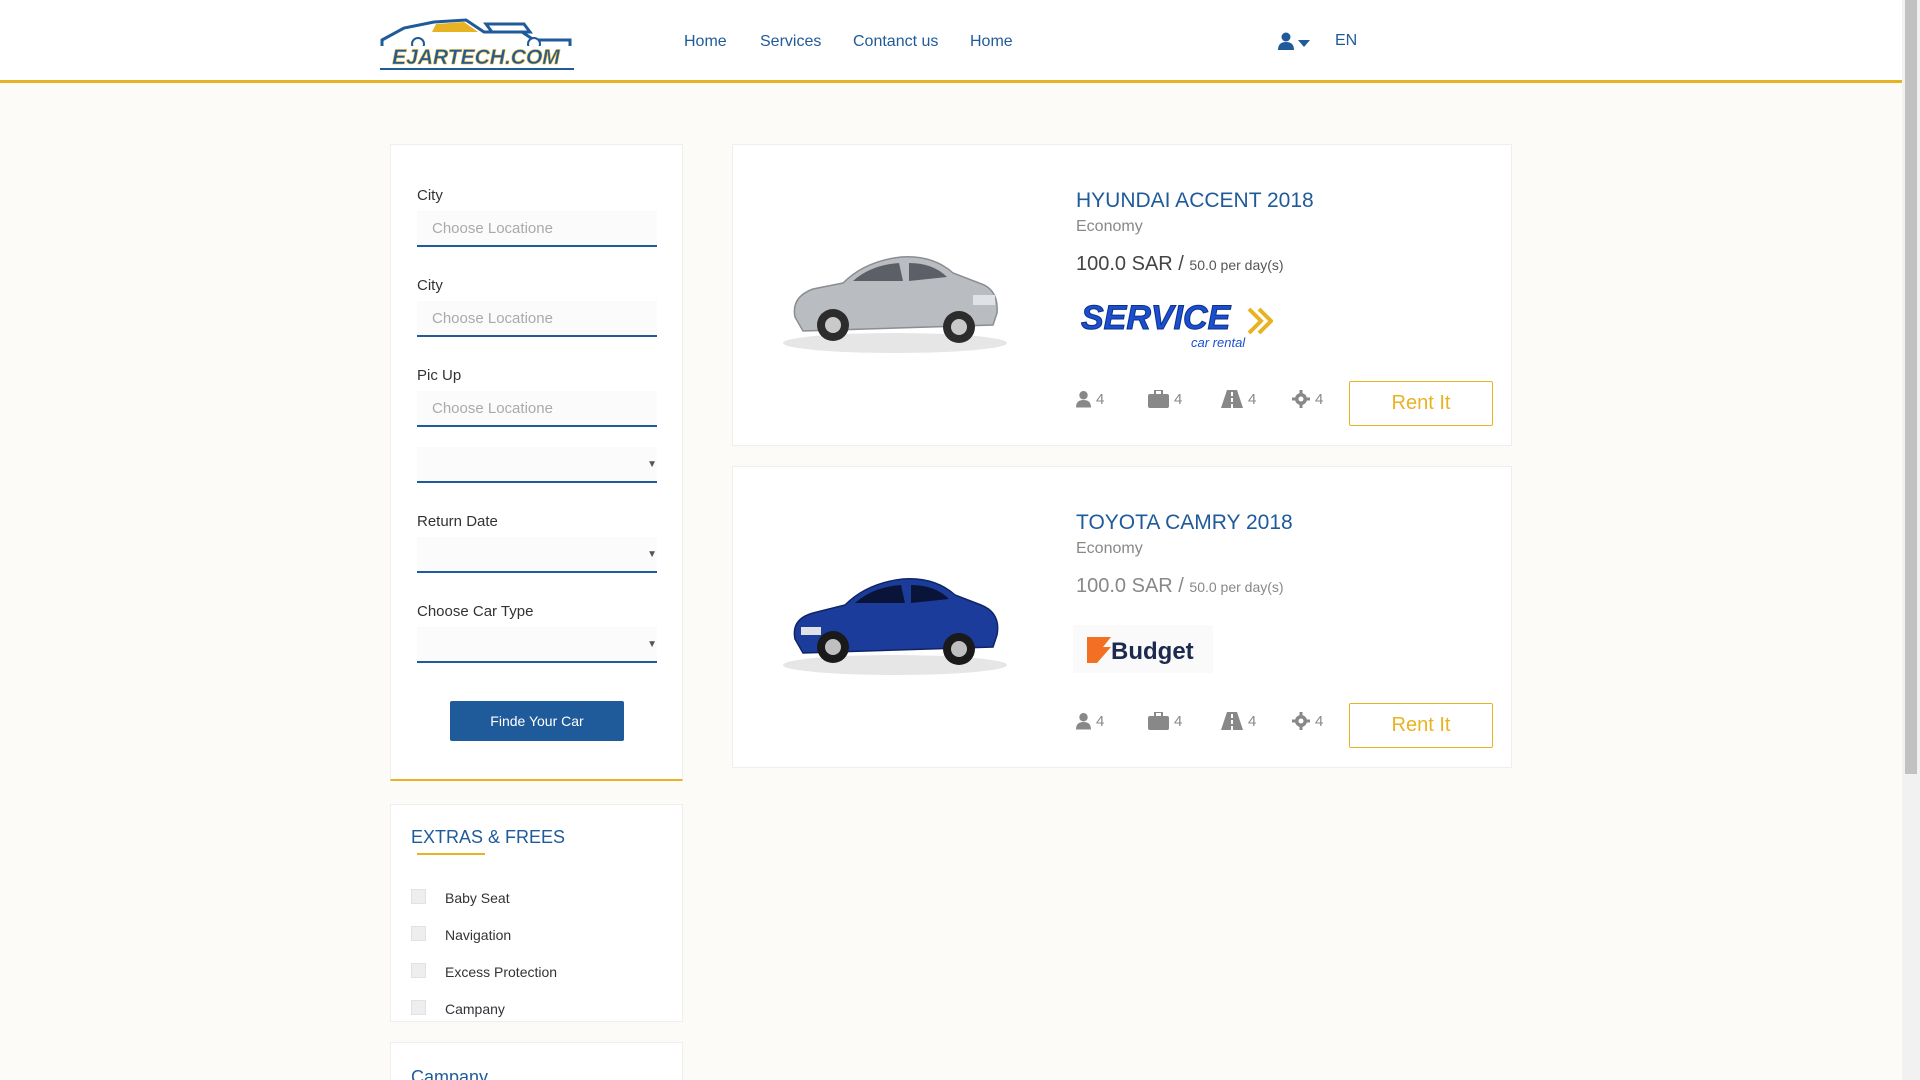 The width and height of the screenshot is (1920, 1080). Describe the element at coordinates (537, 465) in the screenshot. I see `pickup-date-select: ▼` at that location.